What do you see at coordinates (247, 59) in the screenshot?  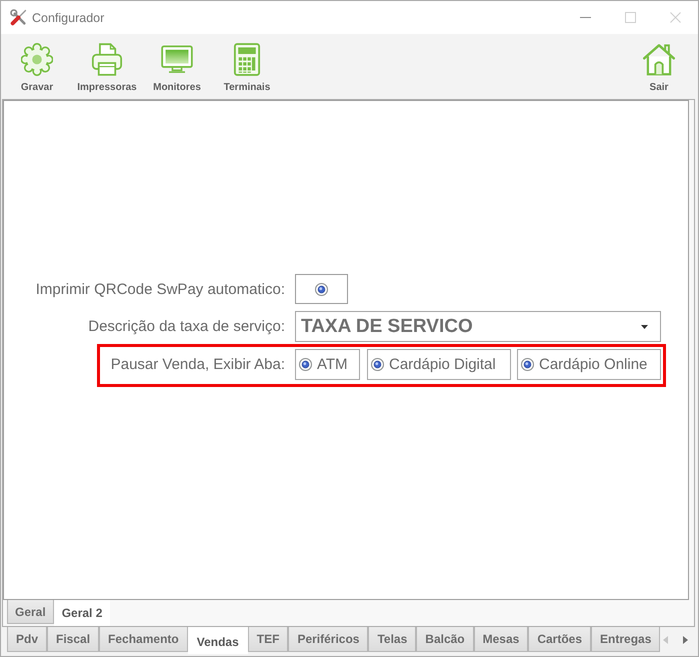 I see `calculator-icon` at bounding box center [247, 59].